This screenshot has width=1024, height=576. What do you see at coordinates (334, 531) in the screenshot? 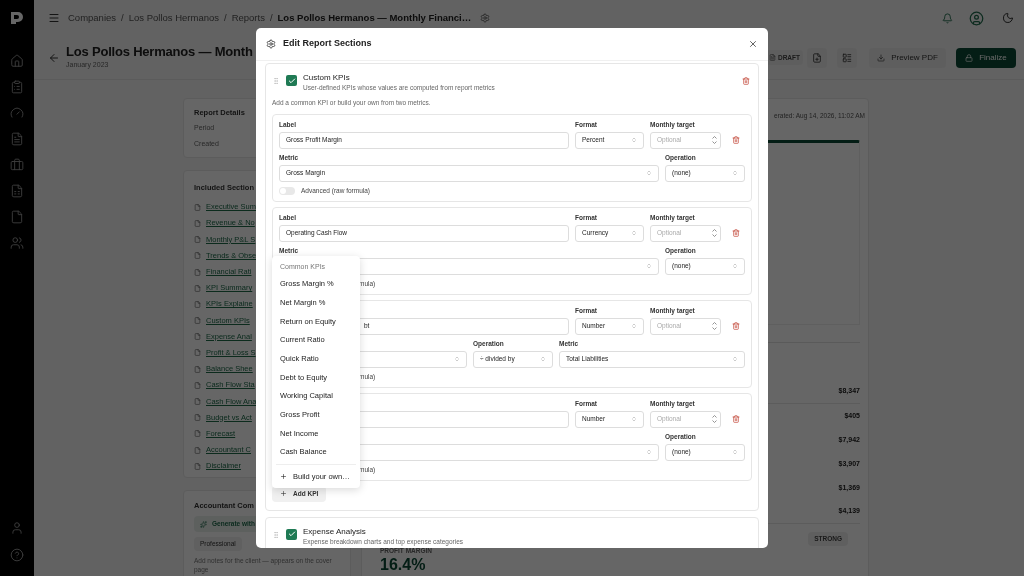
I see `section-title: Expense Analysis` at bounding box center [334, 531].